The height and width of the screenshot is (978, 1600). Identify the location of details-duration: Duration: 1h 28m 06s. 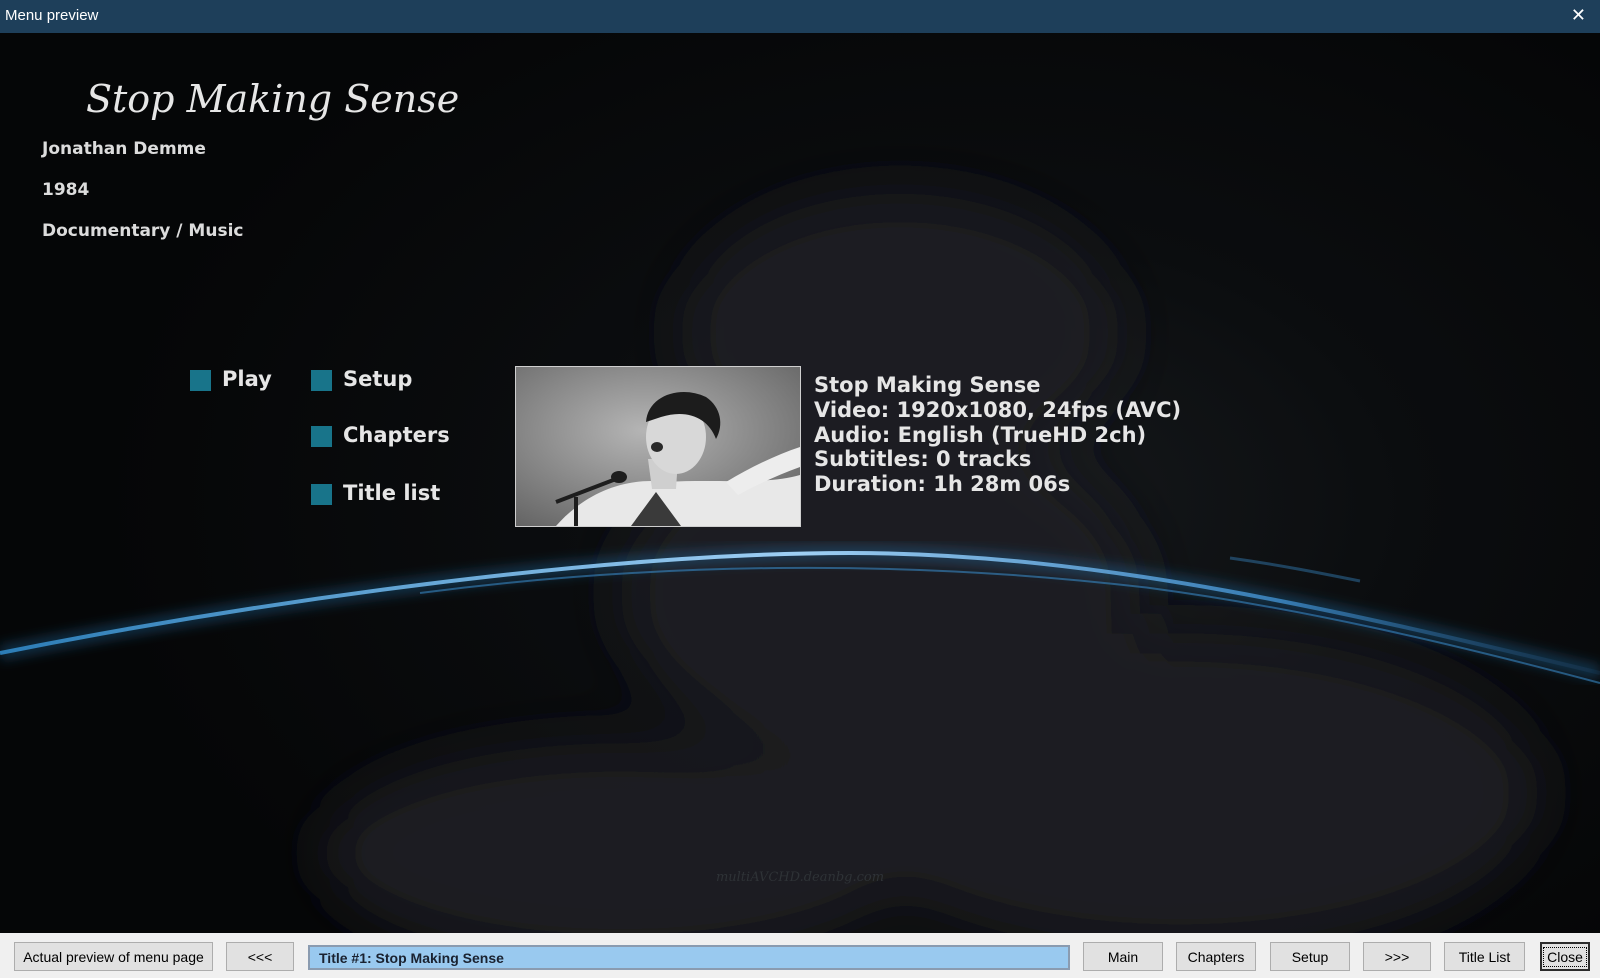
(942, 484).